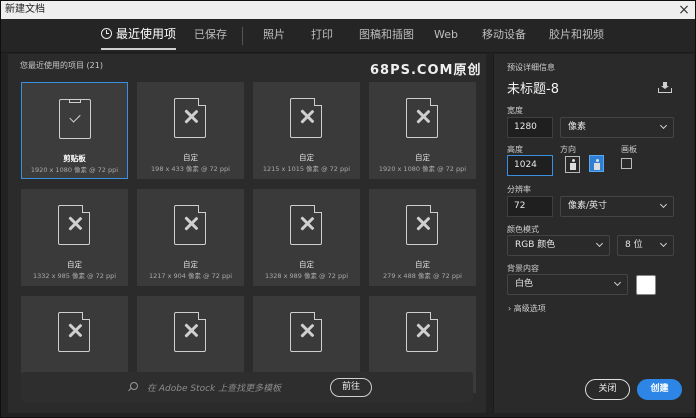 The height and width of the screenshot is (418, 696). I want to click on document-name-field: 未标题-8, so click(533, 87).